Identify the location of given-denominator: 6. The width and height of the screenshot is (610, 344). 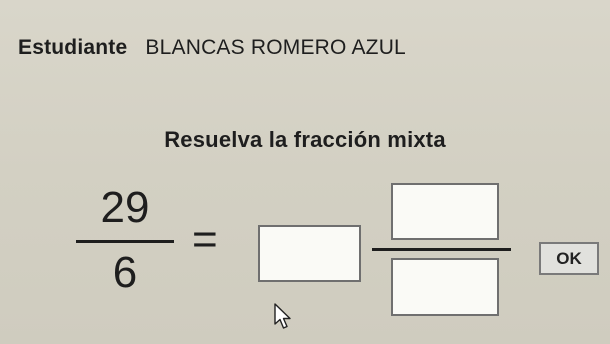
(125, 272).